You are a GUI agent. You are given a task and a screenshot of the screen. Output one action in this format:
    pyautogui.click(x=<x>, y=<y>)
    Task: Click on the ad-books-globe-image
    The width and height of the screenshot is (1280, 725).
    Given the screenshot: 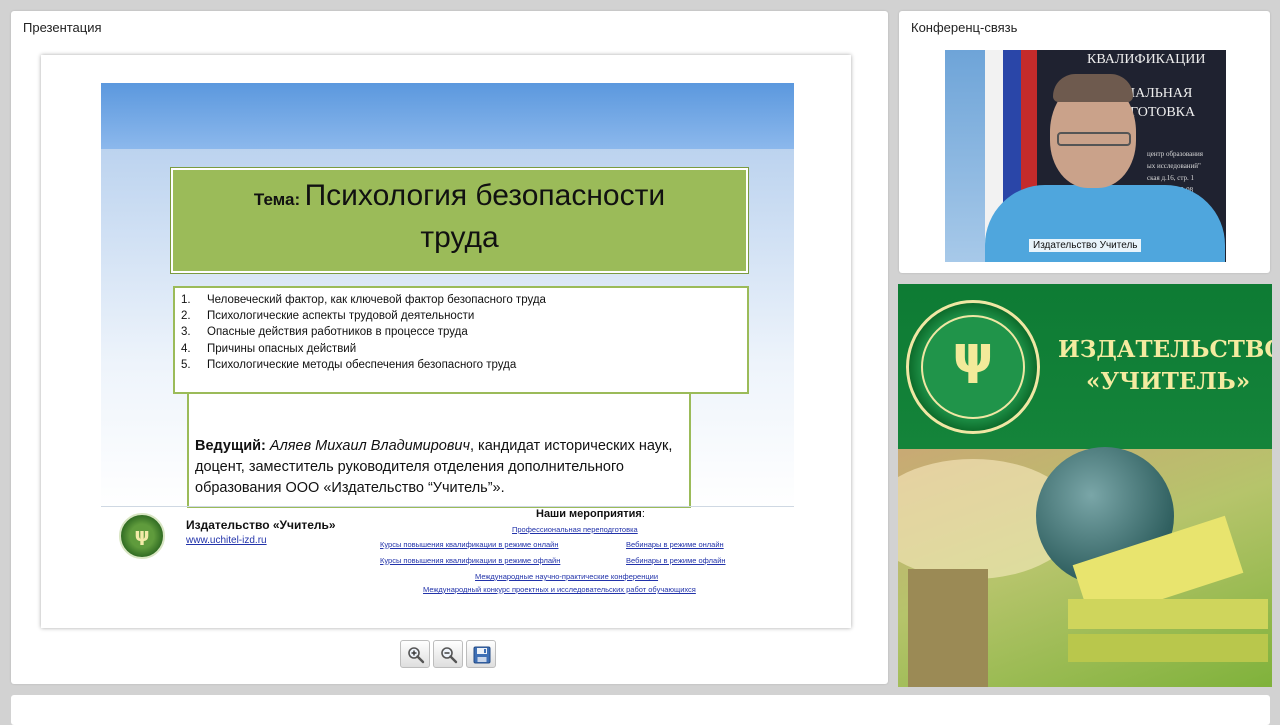 What is the action you would take?
    pyautogui.click(x=1085, y=567)
    